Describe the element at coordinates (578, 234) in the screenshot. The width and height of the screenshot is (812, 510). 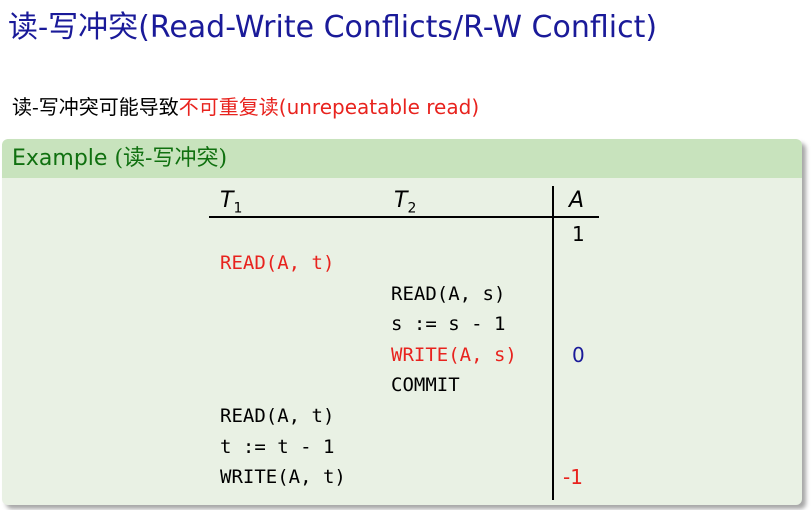
I see `initial-a-value: 1` at that location.